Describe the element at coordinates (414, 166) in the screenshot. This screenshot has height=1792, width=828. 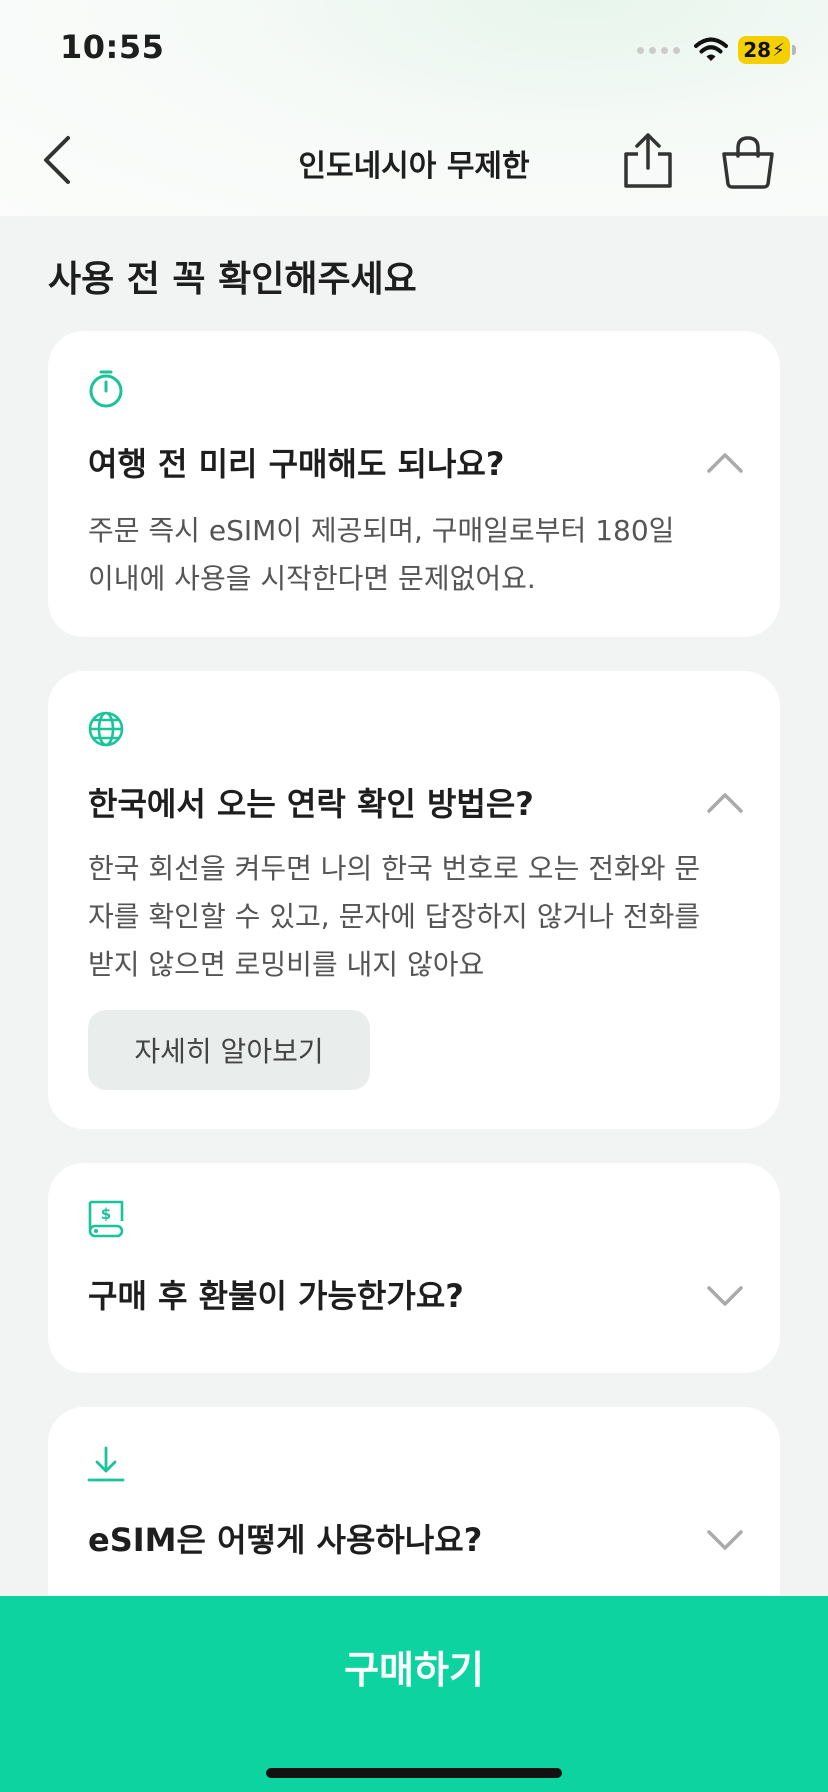
I see `page-title: 인도네시아 무제한` at that location.